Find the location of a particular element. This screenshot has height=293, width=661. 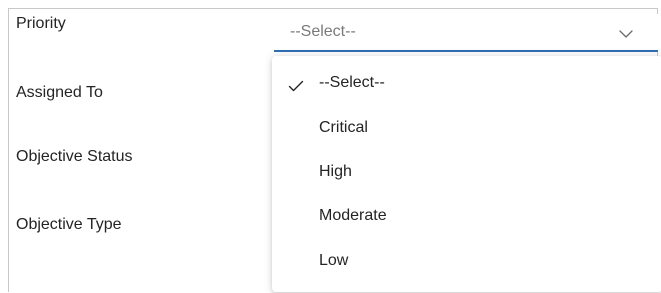

objective-status-label: Objective Status is located at coordinates (74, 156).